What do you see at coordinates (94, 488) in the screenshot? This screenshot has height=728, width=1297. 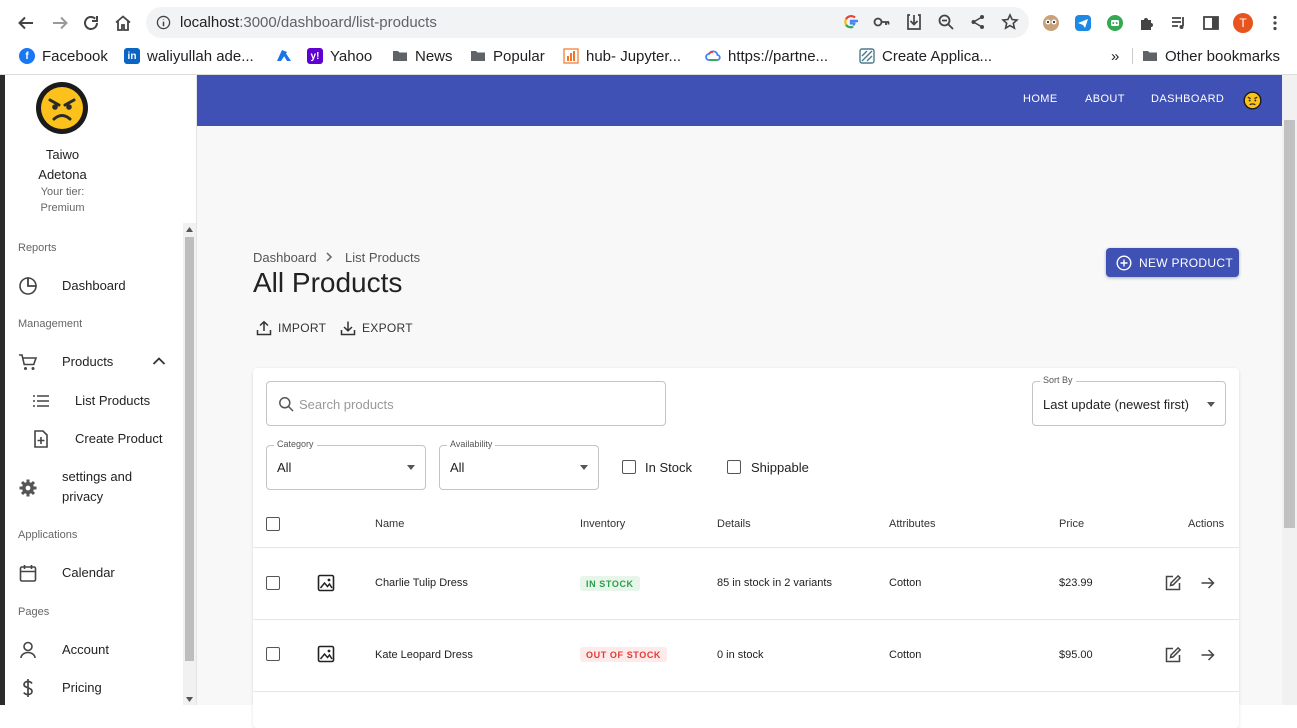 I see `sidebar-item-settings: settings and privacy` at bounding box center [94, 488].